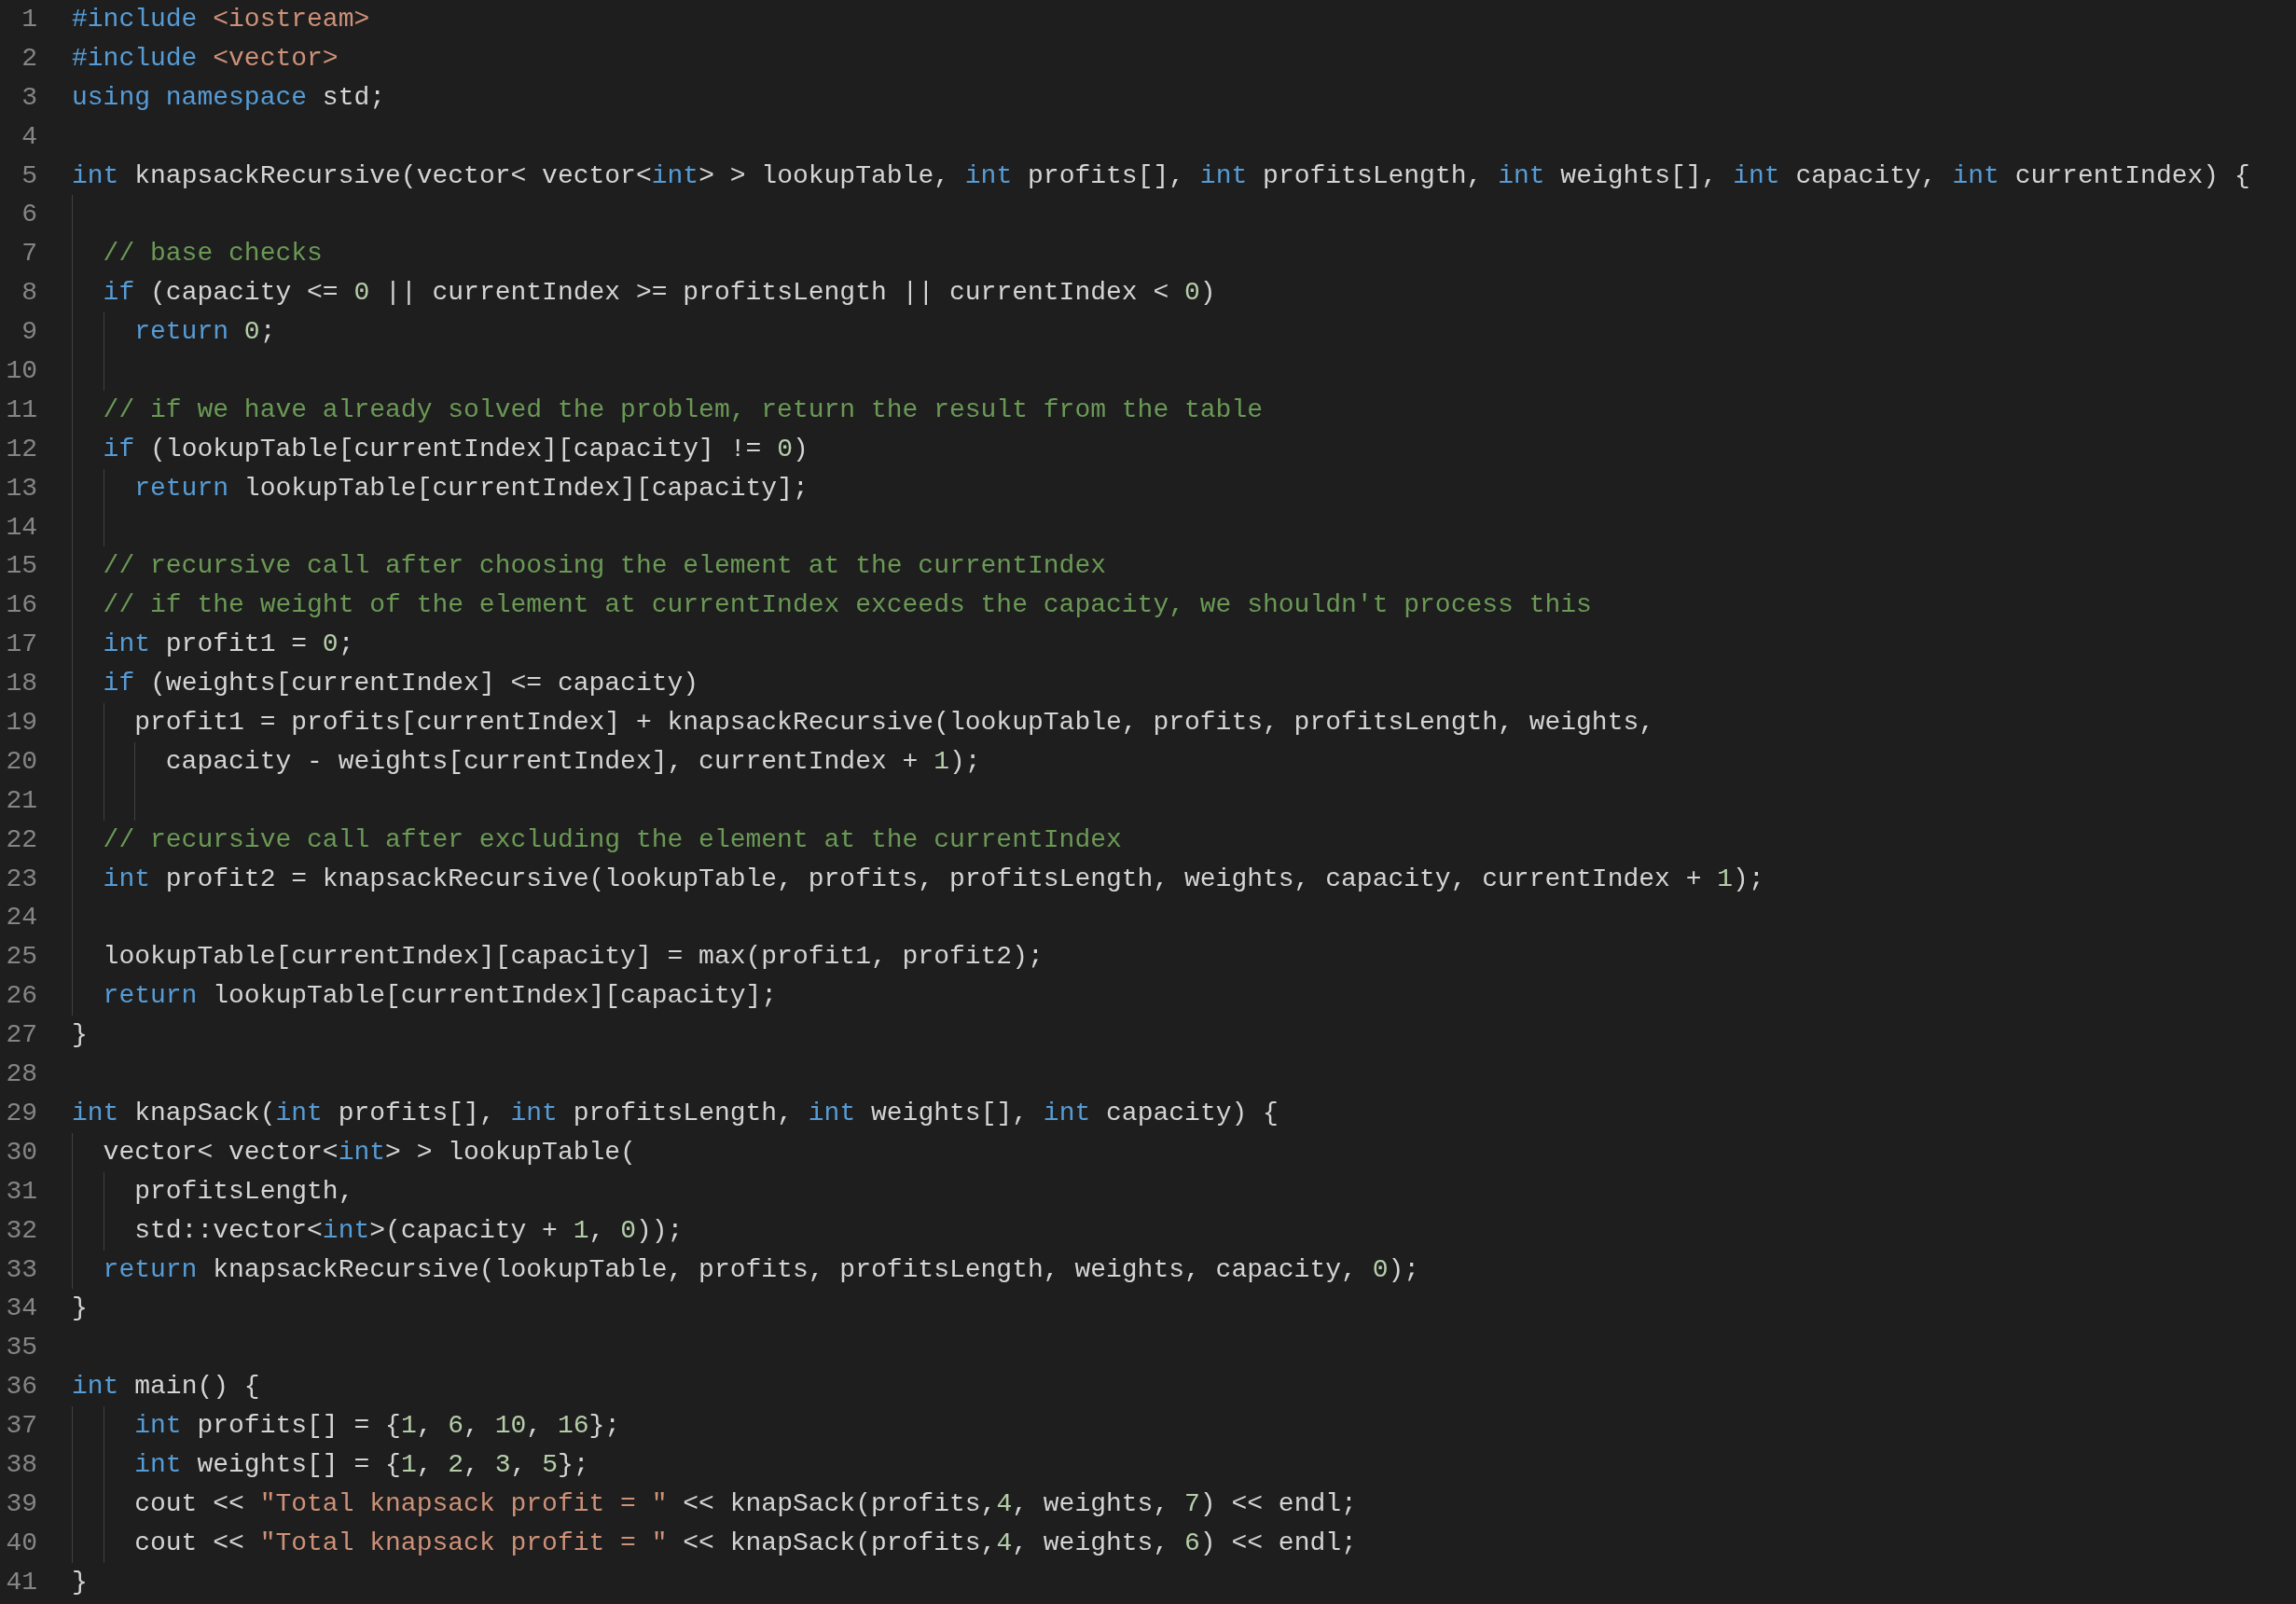  I want to click on line-number: 30, so click(21, 1152).